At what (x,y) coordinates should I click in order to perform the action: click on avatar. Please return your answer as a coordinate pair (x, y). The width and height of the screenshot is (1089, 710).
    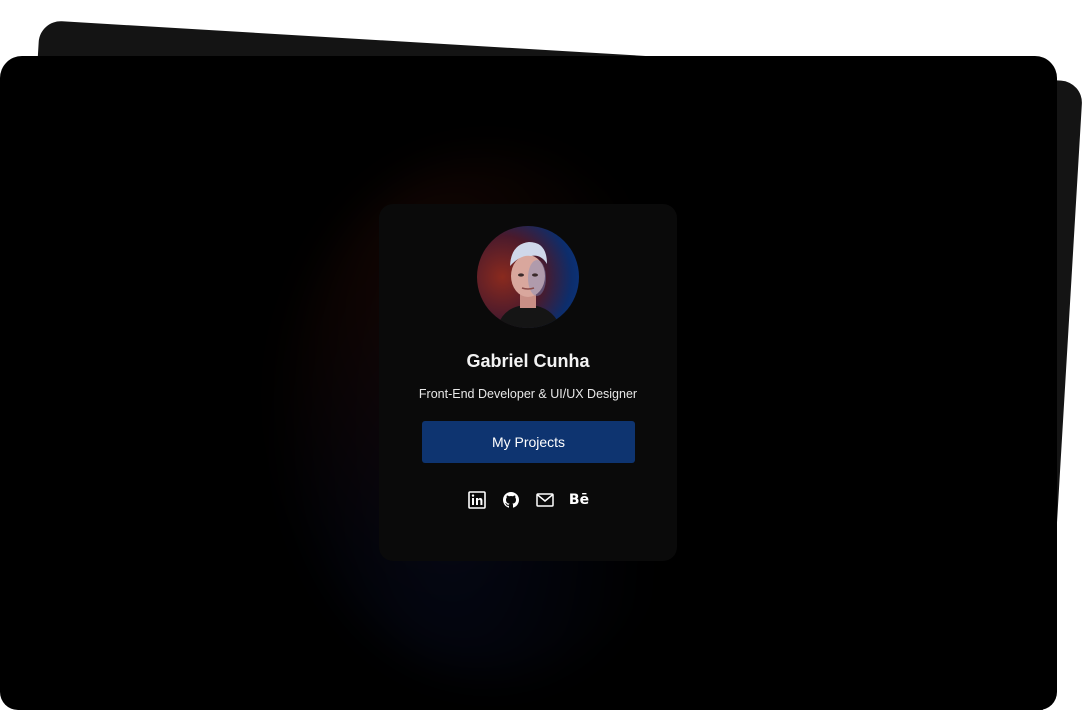
    Looking at the image, I should click on (528, 277).